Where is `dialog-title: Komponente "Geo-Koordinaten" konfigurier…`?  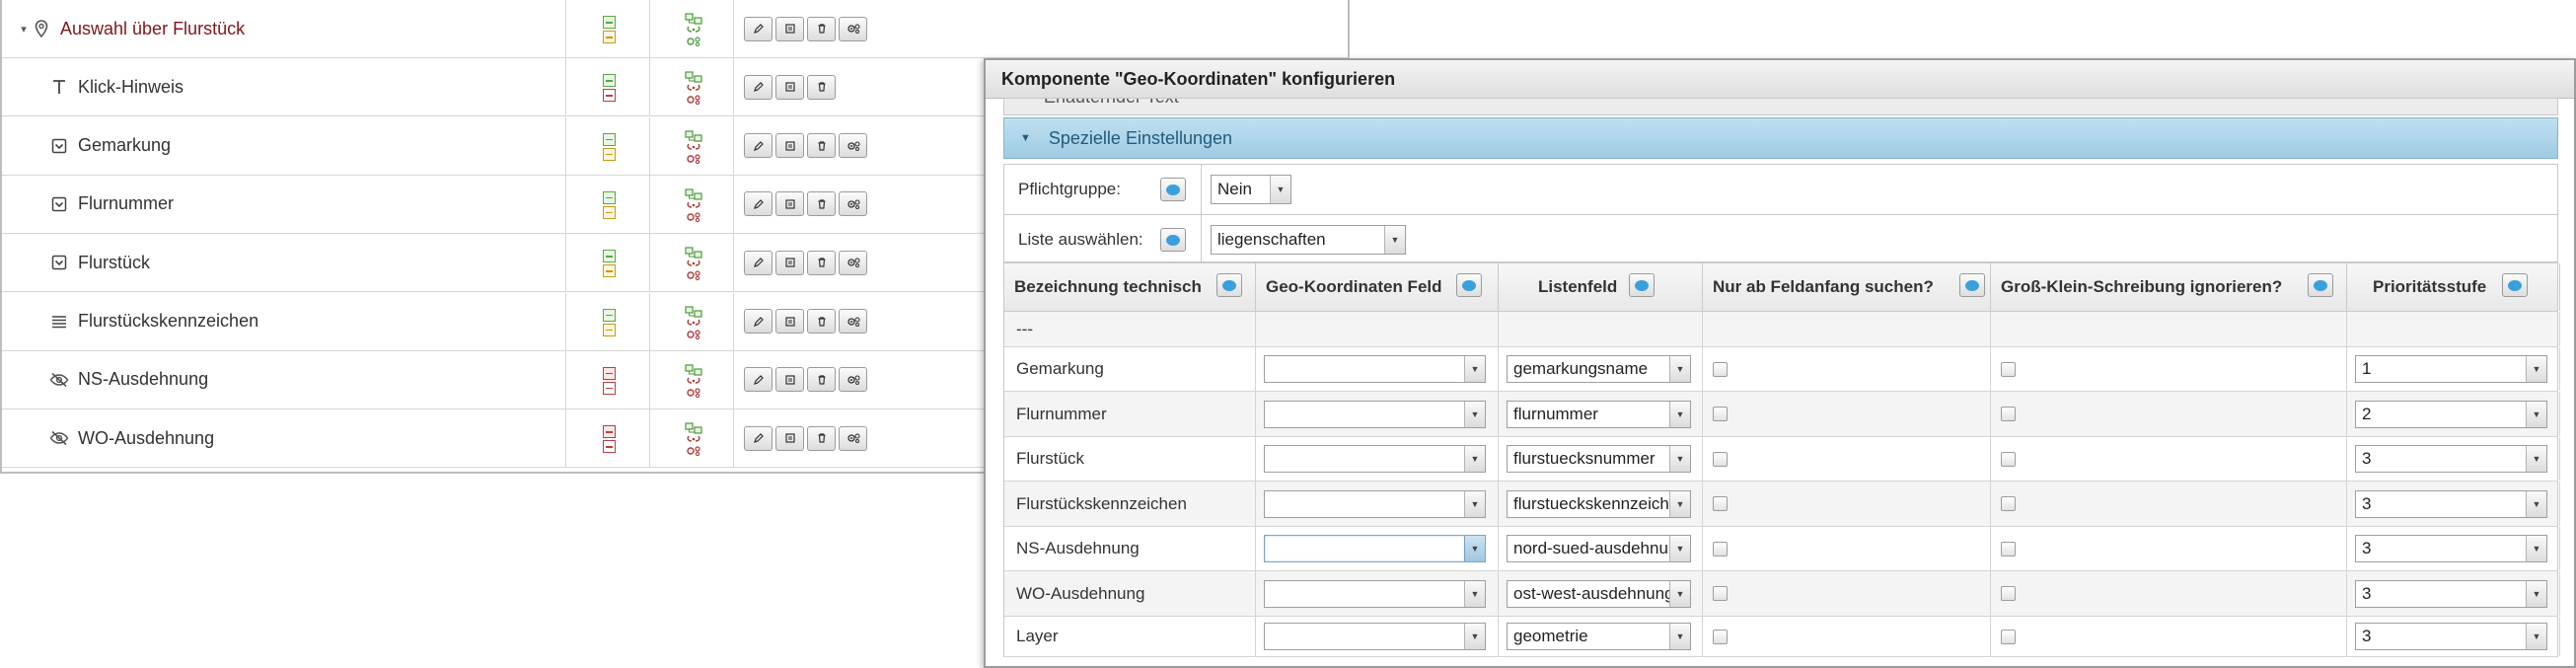
dialog-title: Komponente "Geo-Koordinaten" konfigurier… is located at coordinates (1780, 80).